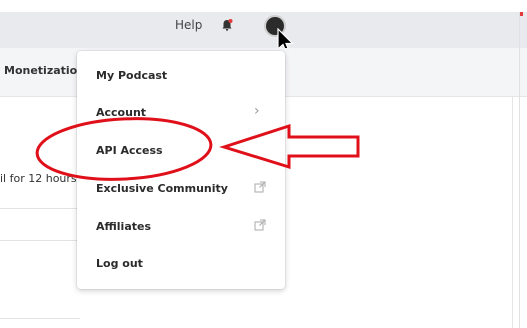  Describe the element at coordinates (181, 150) in the screenshot. I see `menu-item-api-access: API Access` at that location.